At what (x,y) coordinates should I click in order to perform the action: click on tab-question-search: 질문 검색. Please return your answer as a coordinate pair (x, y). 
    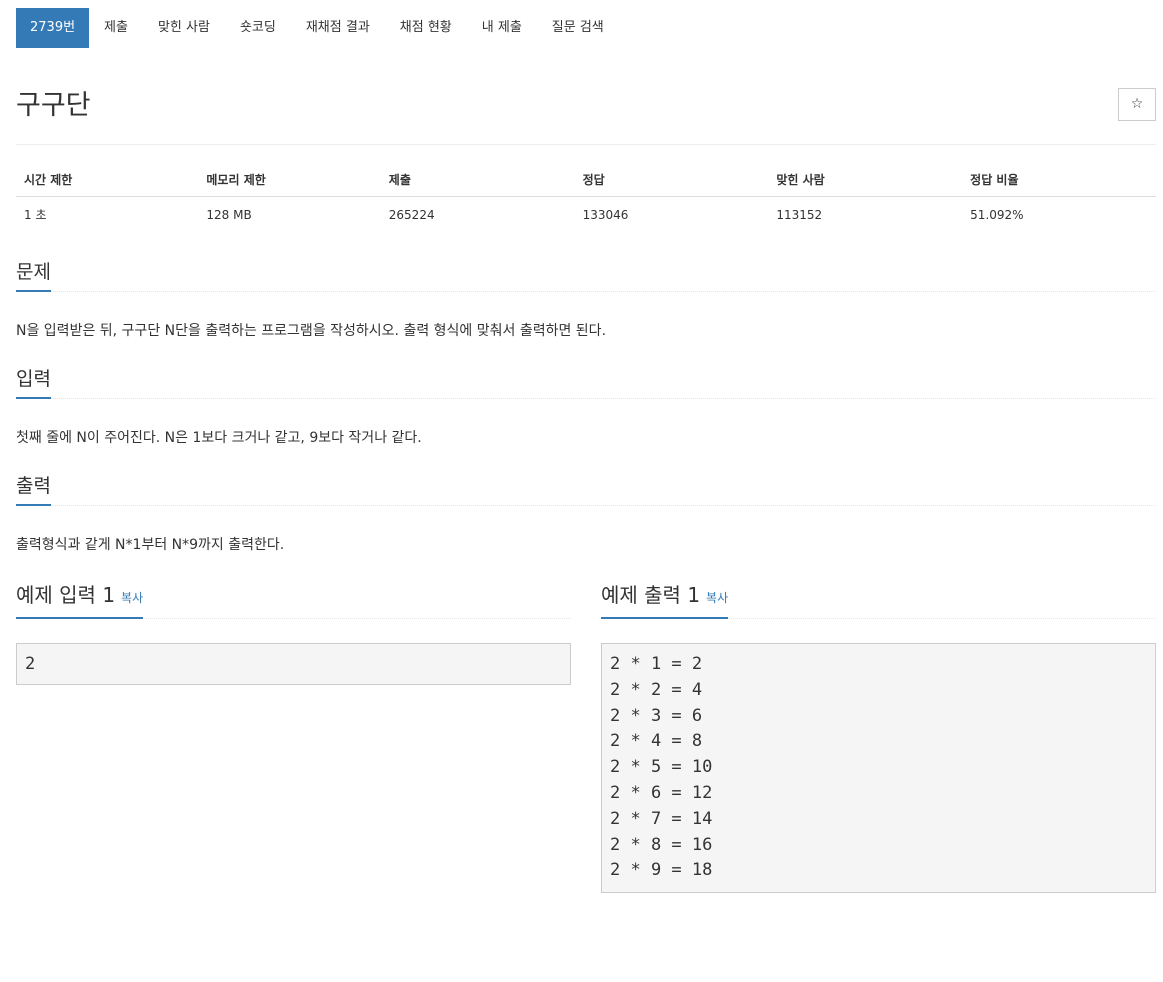
    Looking at the image, I should click on (578, 28).